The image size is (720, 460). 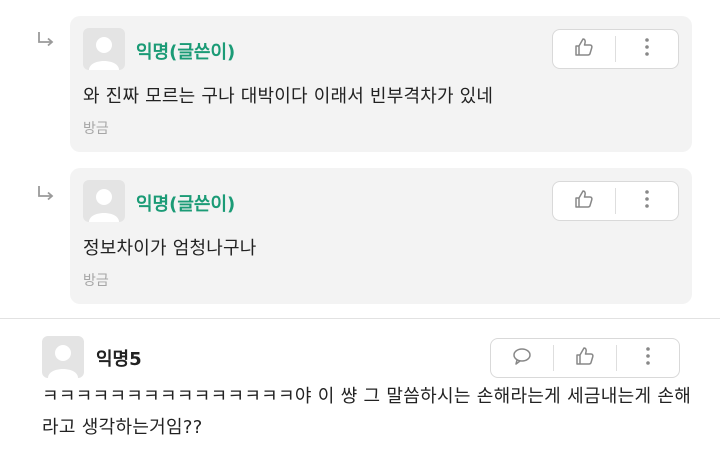 What do you see at coordinates (170, 248) in the screenshot?
I see `reply-text: 정보차이가 엄청나구나` at bounding box center [170, 248].